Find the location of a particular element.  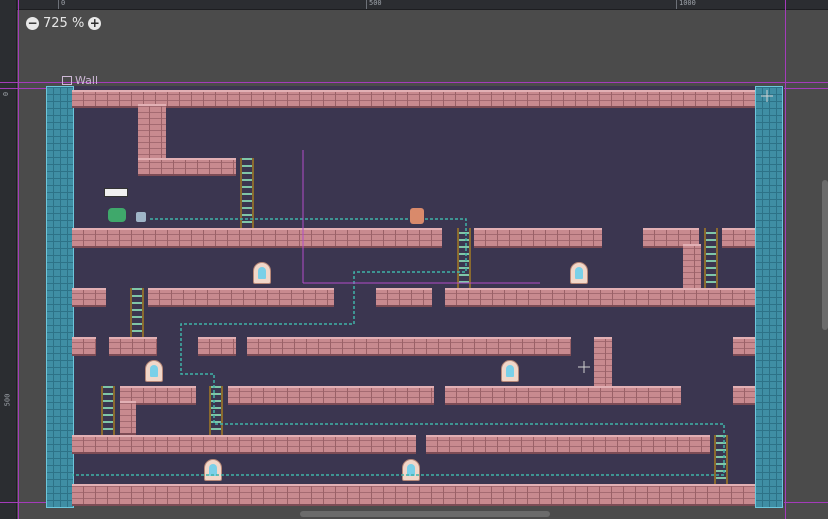

zoom-value: 725 % is located at coordinates (63, 23).